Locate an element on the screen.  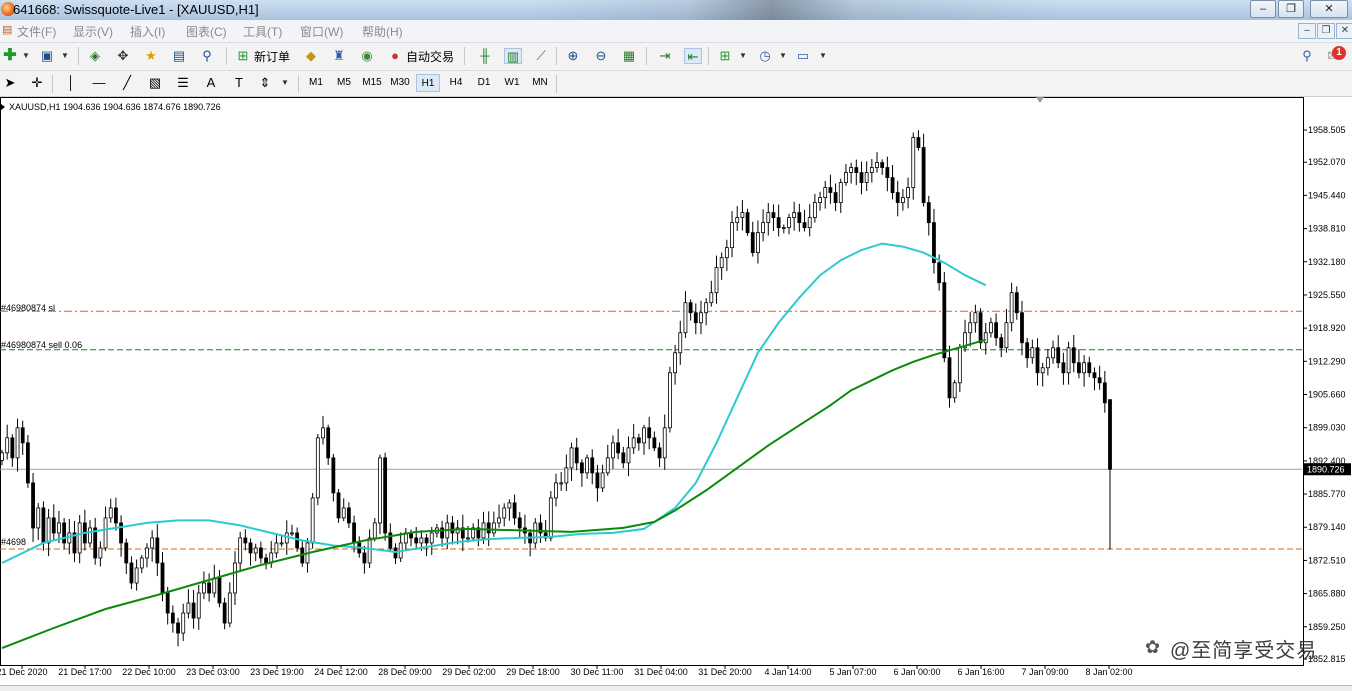
symbol-arrow-icon is located at coordinates (3, 107).